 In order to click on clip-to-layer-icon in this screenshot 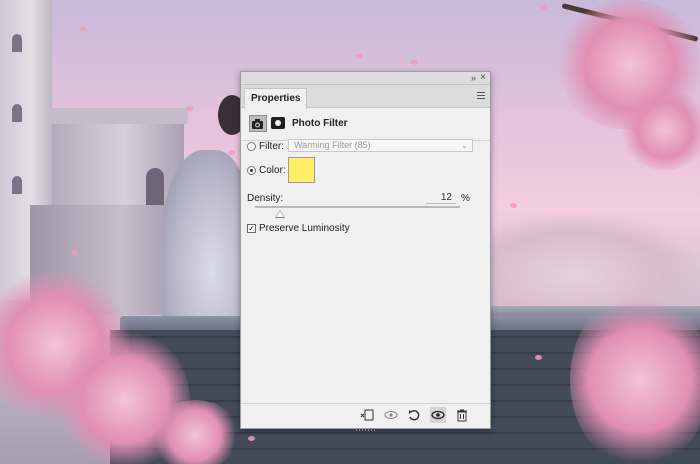, I will do `click(367, 415)`.